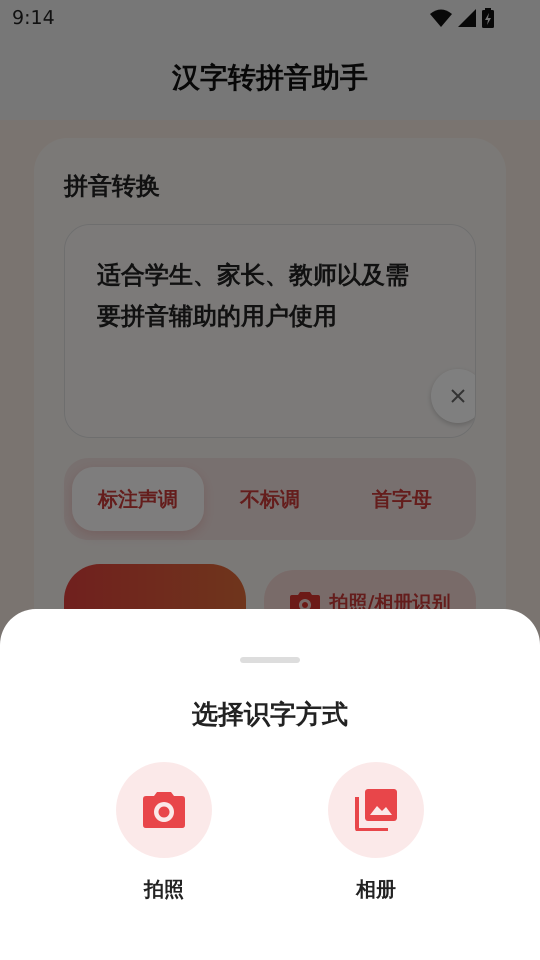 The image size is (540, 960). Describe the element at coordinates (164, 889) in the screenshot. I see `option-label: 拍照` at that location.